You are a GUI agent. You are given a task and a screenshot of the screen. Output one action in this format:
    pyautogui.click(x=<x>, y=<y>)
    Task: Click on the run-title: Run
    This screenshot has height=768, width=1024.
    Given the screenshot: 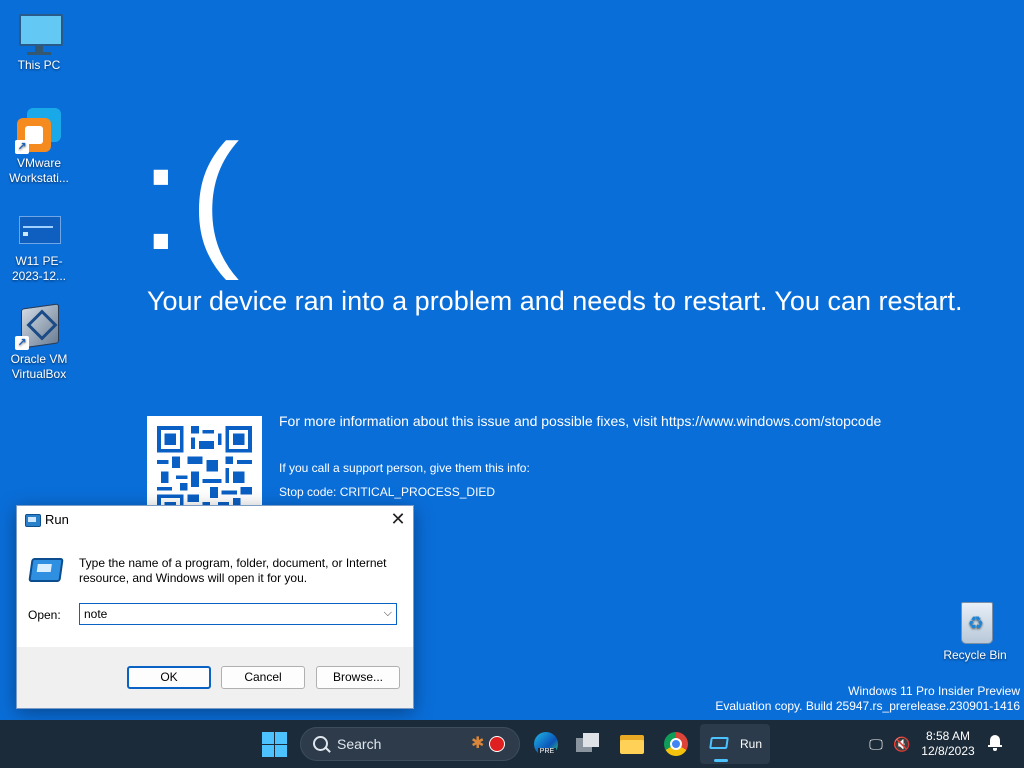 What is the action you would take?
    pyautogui.click(x=57, y=519)
    